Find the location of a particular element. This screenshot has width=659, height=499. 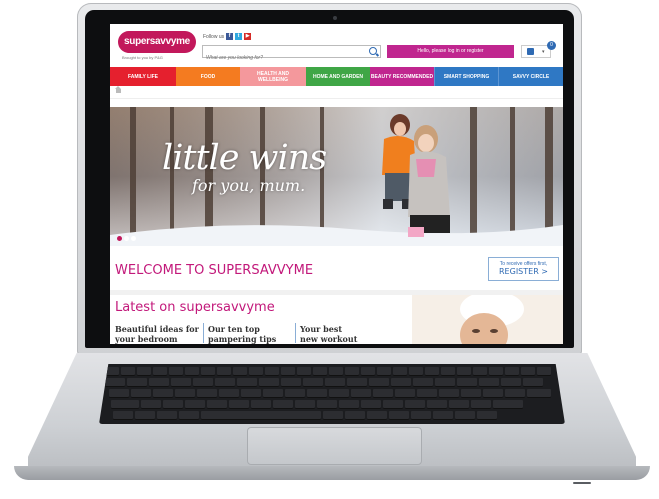

nav-food: FOOD is located at coordinates (208, 76).